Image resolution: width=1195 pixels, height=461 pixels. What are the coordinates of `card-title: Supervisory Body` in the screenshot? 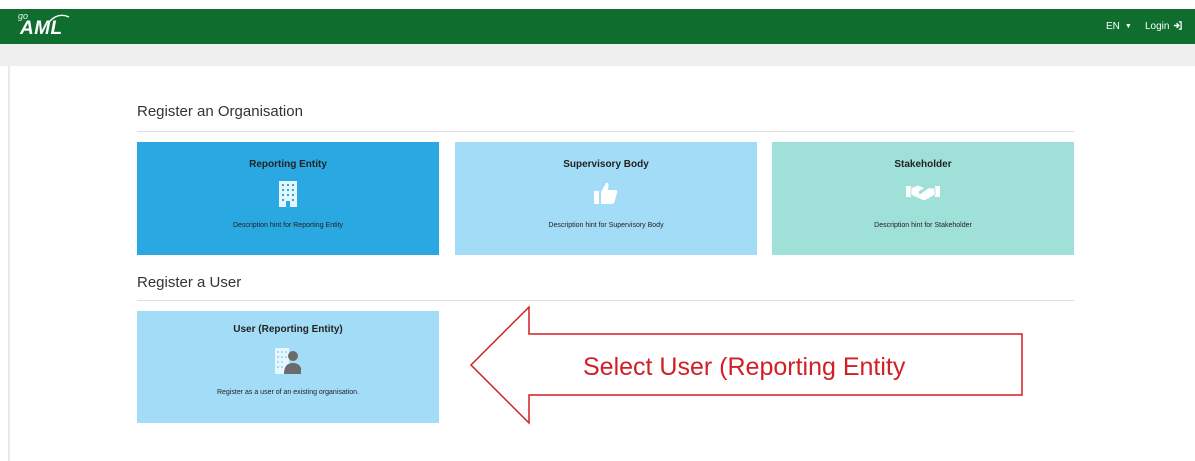 It's located at (606, 164).